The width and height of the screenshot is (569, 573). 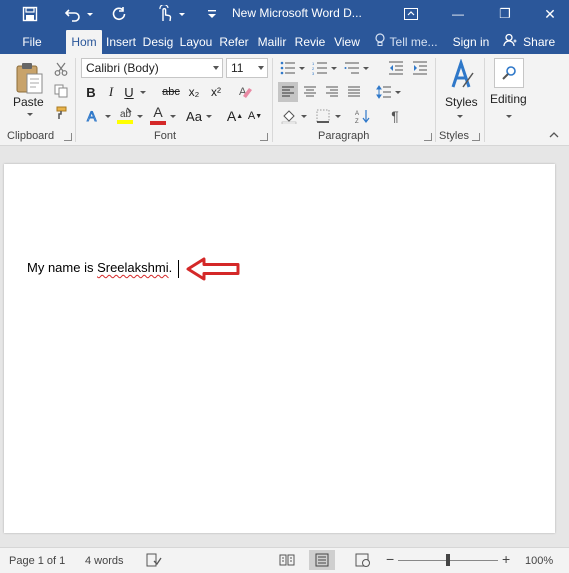 I want to click on numbering-icon: 123, so click(x=320, y=68).